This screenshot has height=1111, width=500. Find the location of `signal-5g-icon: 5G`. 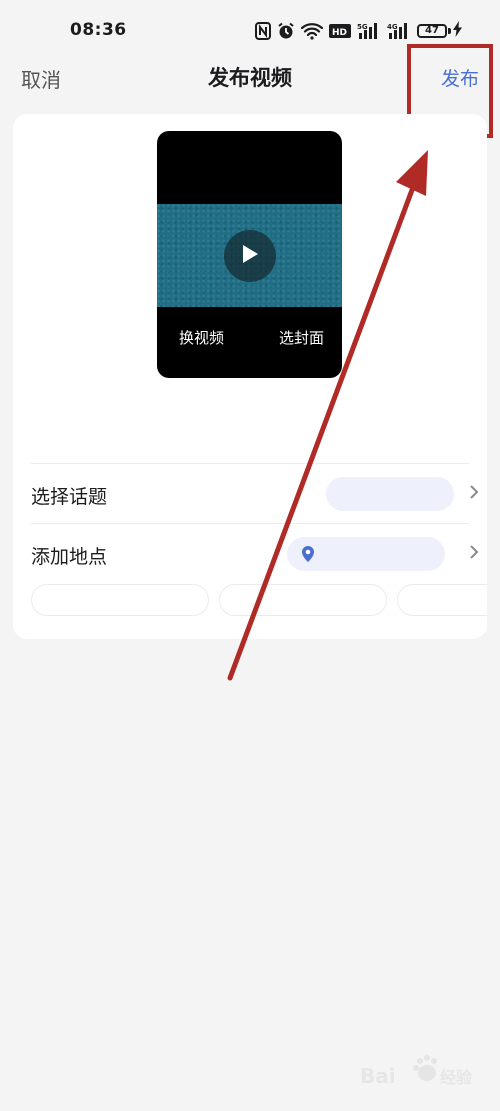

signal-5g-icon: 5G is located at coordinates (369, 31).